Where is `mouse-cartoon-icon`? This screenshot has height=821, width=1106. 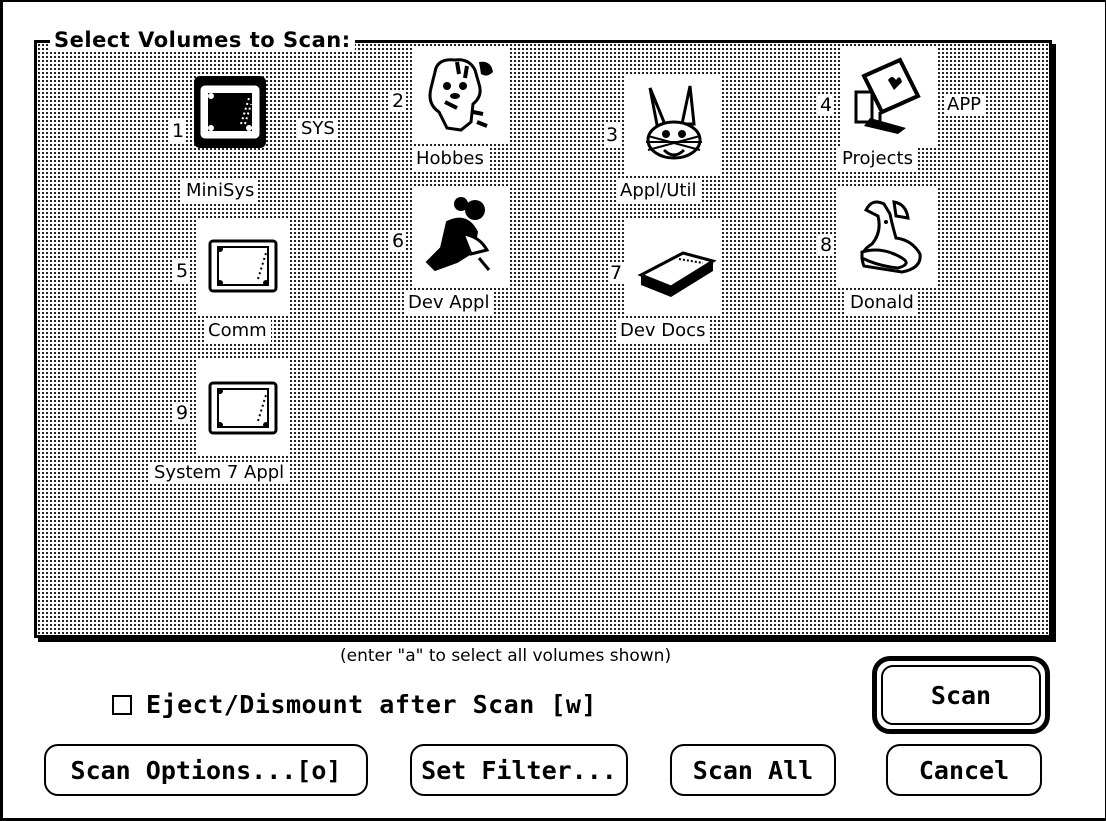 mouse-cartoon-icon is located at coordinates (460, 237).